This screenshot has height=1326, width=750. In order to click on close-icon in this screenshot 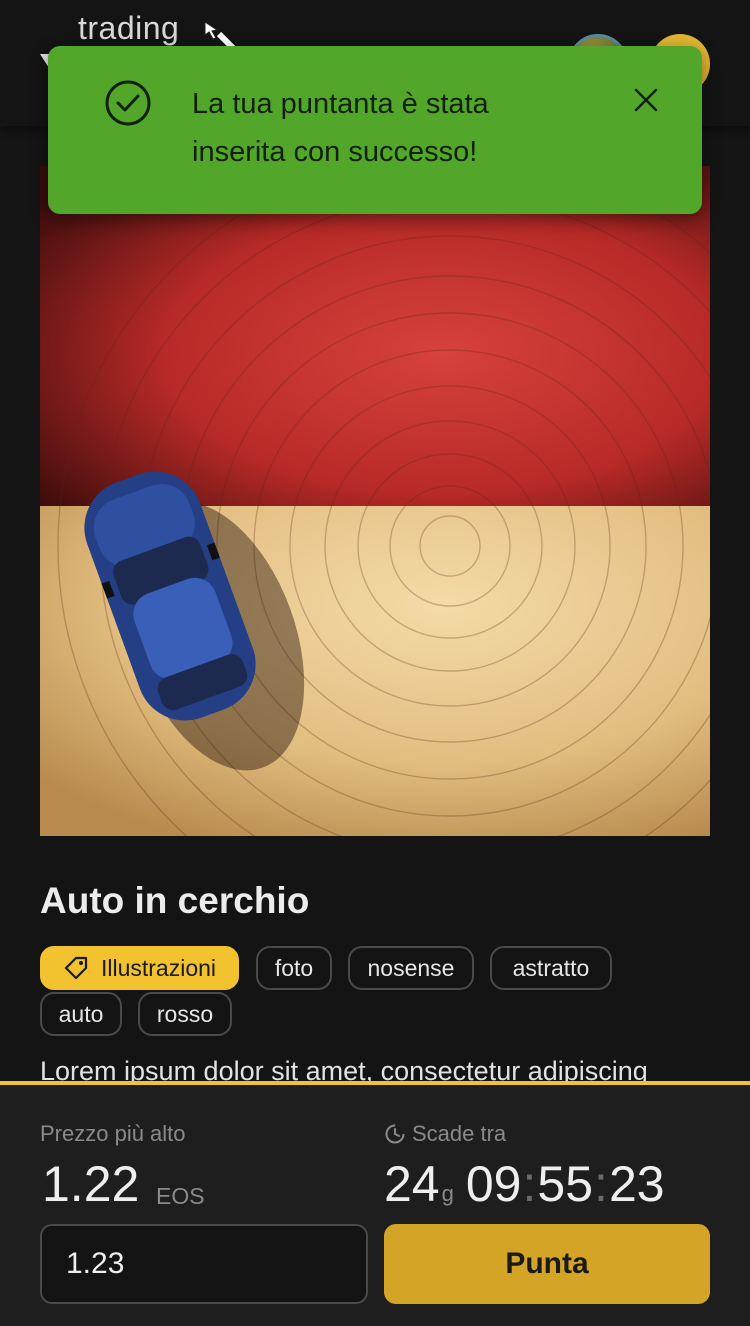, I will do `click(646, 100)`.